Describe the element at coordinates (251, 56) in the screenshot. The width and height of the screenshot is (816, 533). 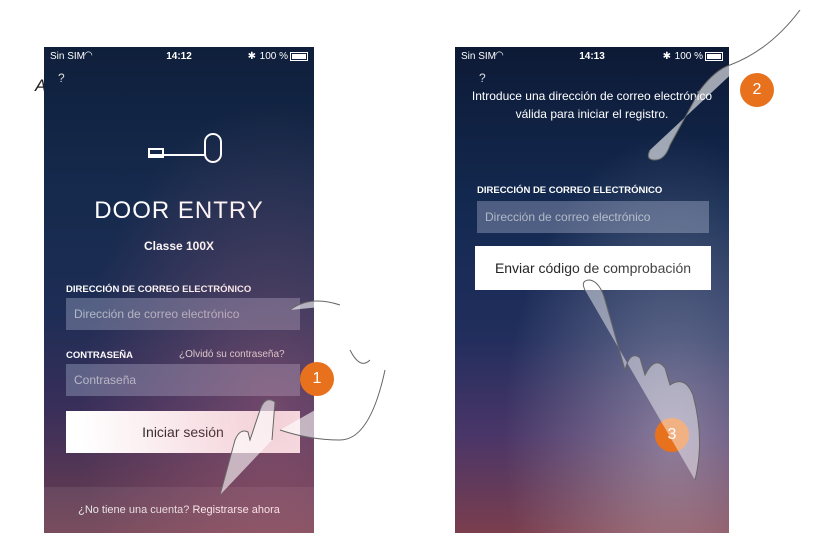
I see `bluetooth-icon: ✱` at that location.